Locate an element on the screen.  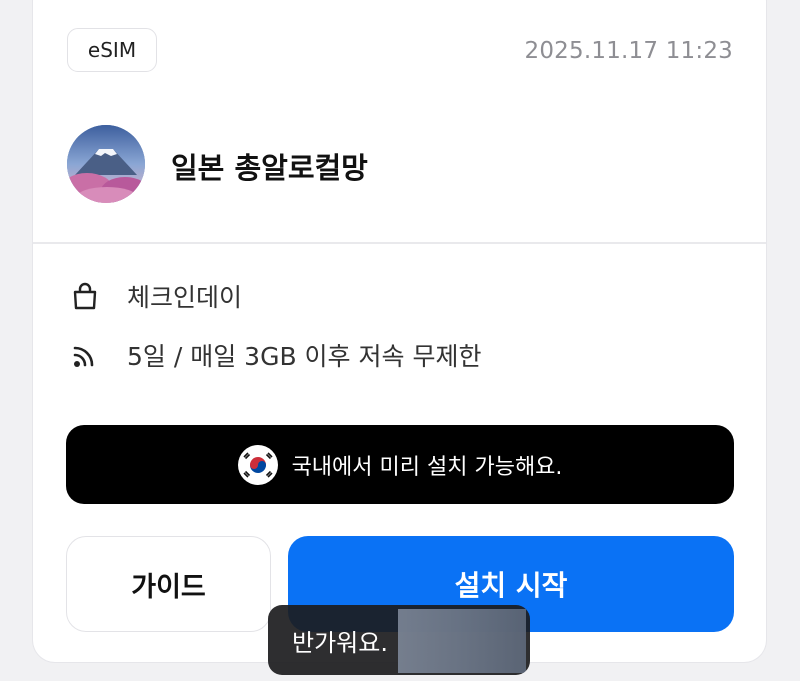
domestic-install-banner: 국내에서 미리 설치 가능해요. is located at coordinates (400, 464).